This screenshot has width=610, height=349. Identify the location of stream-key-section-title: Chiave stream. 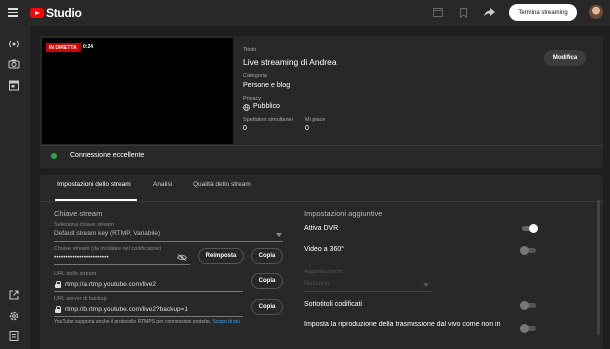
(78, 213).